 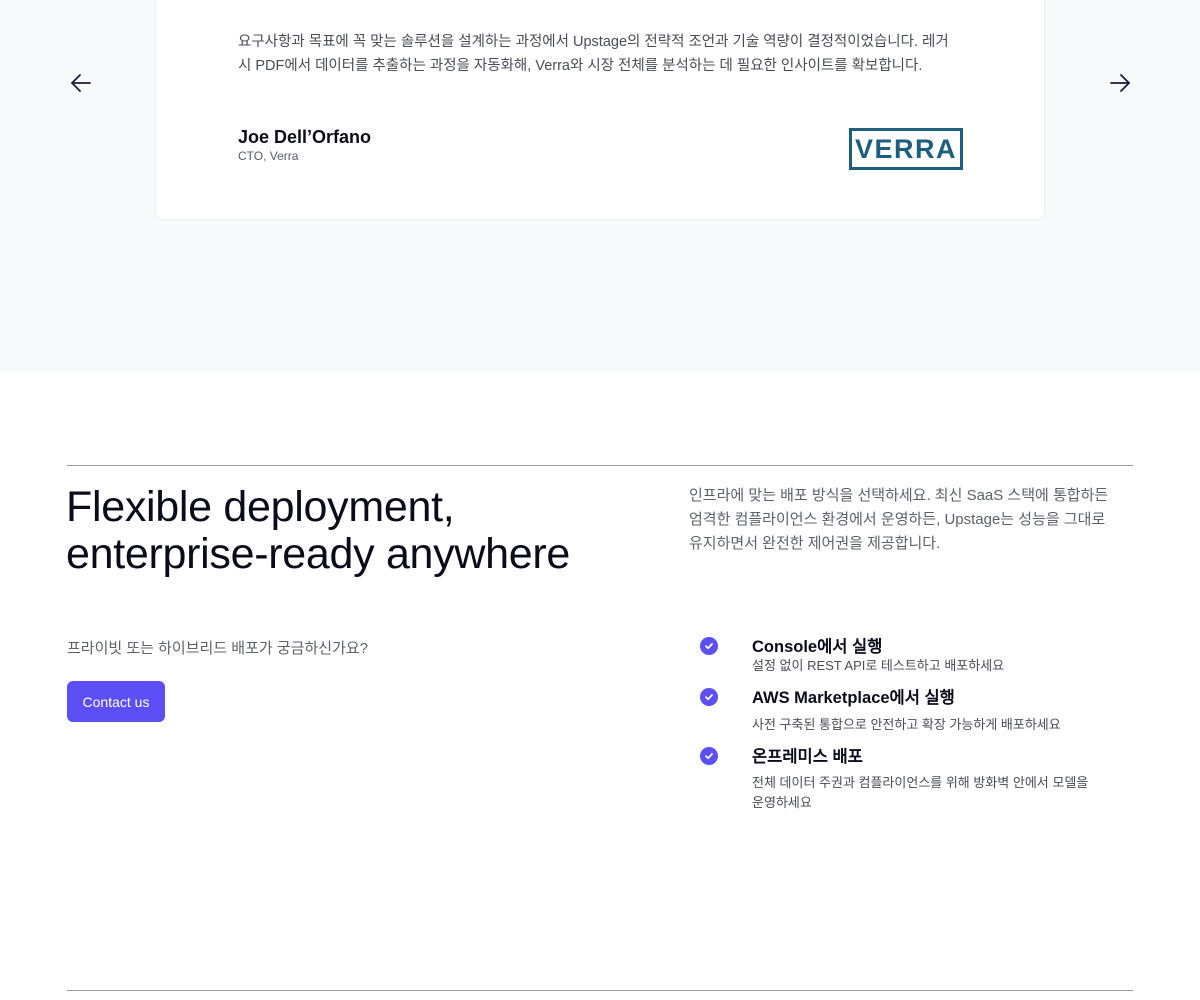 I want to click on option-title: AWS Marketplace에서 실행, so click(x=853, y=698).